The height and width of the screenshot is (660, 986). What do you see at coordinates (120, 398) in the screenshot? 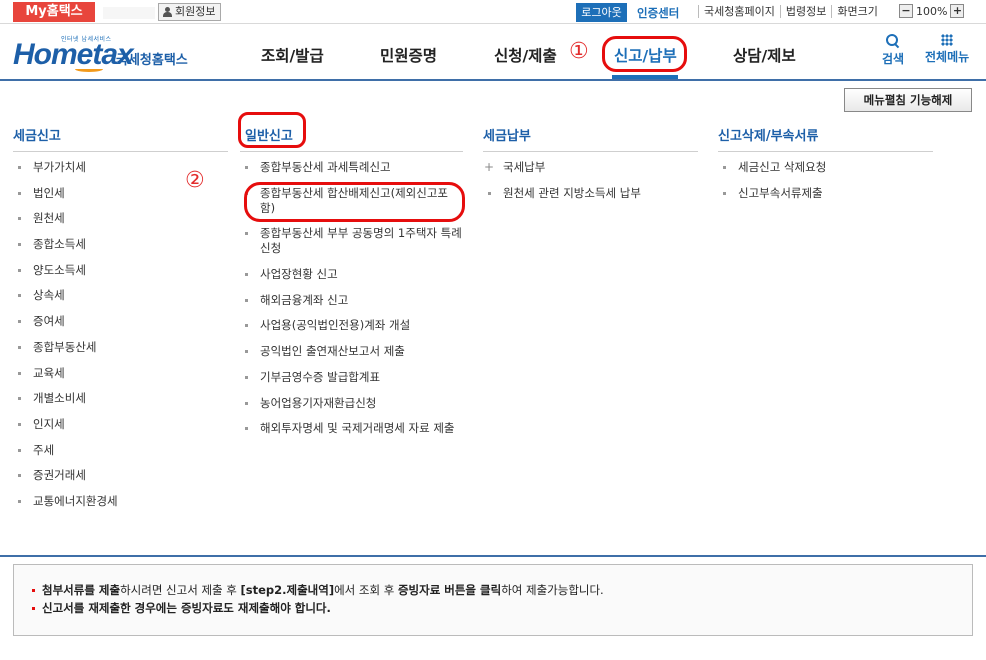
I see `menu-item: 개별소비세` at bounding box center [120, 398].